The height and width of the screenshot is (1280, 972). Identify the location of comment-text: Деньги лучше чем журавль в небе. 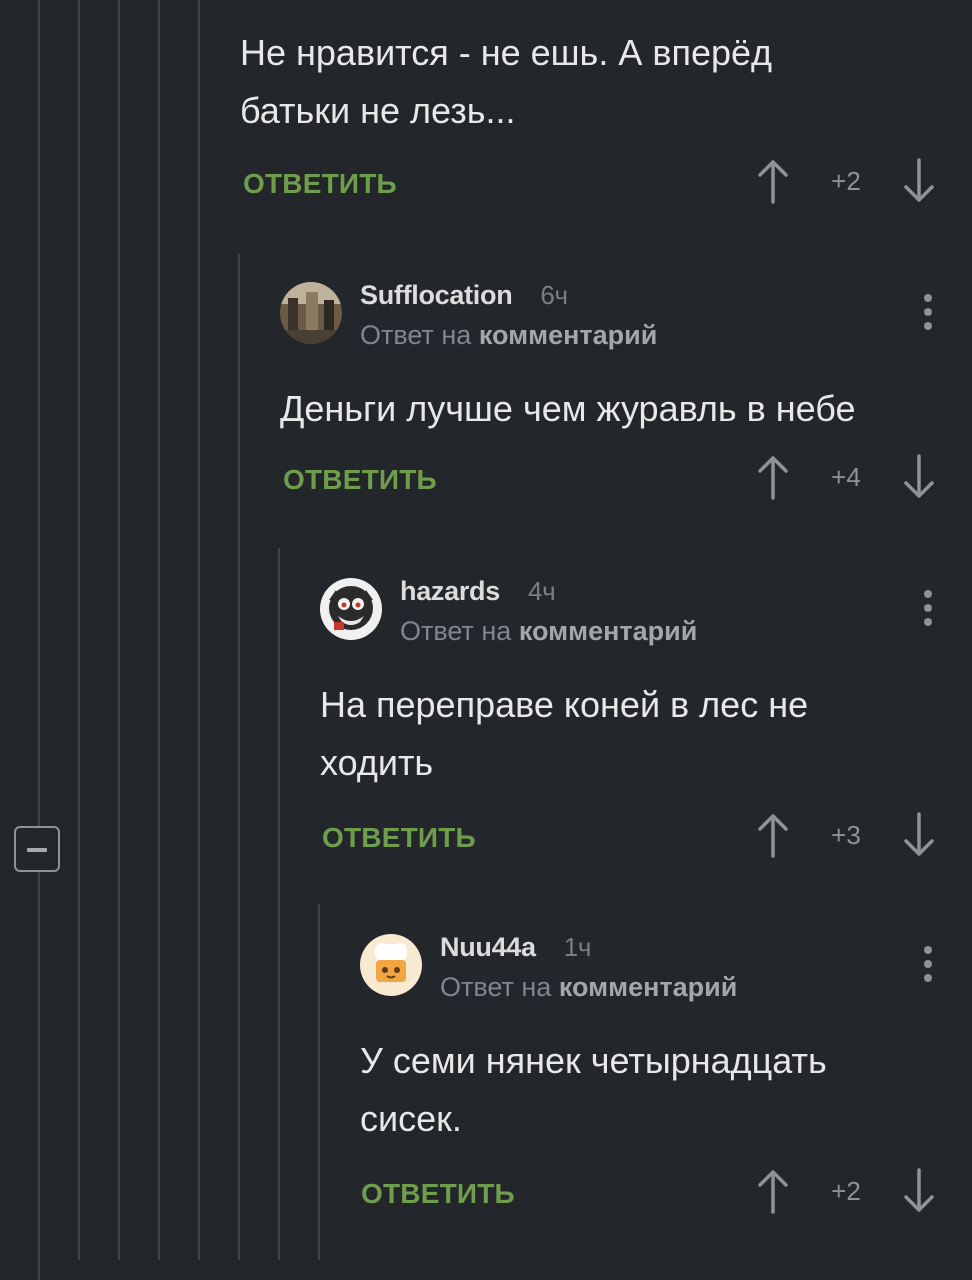
(568, 408).